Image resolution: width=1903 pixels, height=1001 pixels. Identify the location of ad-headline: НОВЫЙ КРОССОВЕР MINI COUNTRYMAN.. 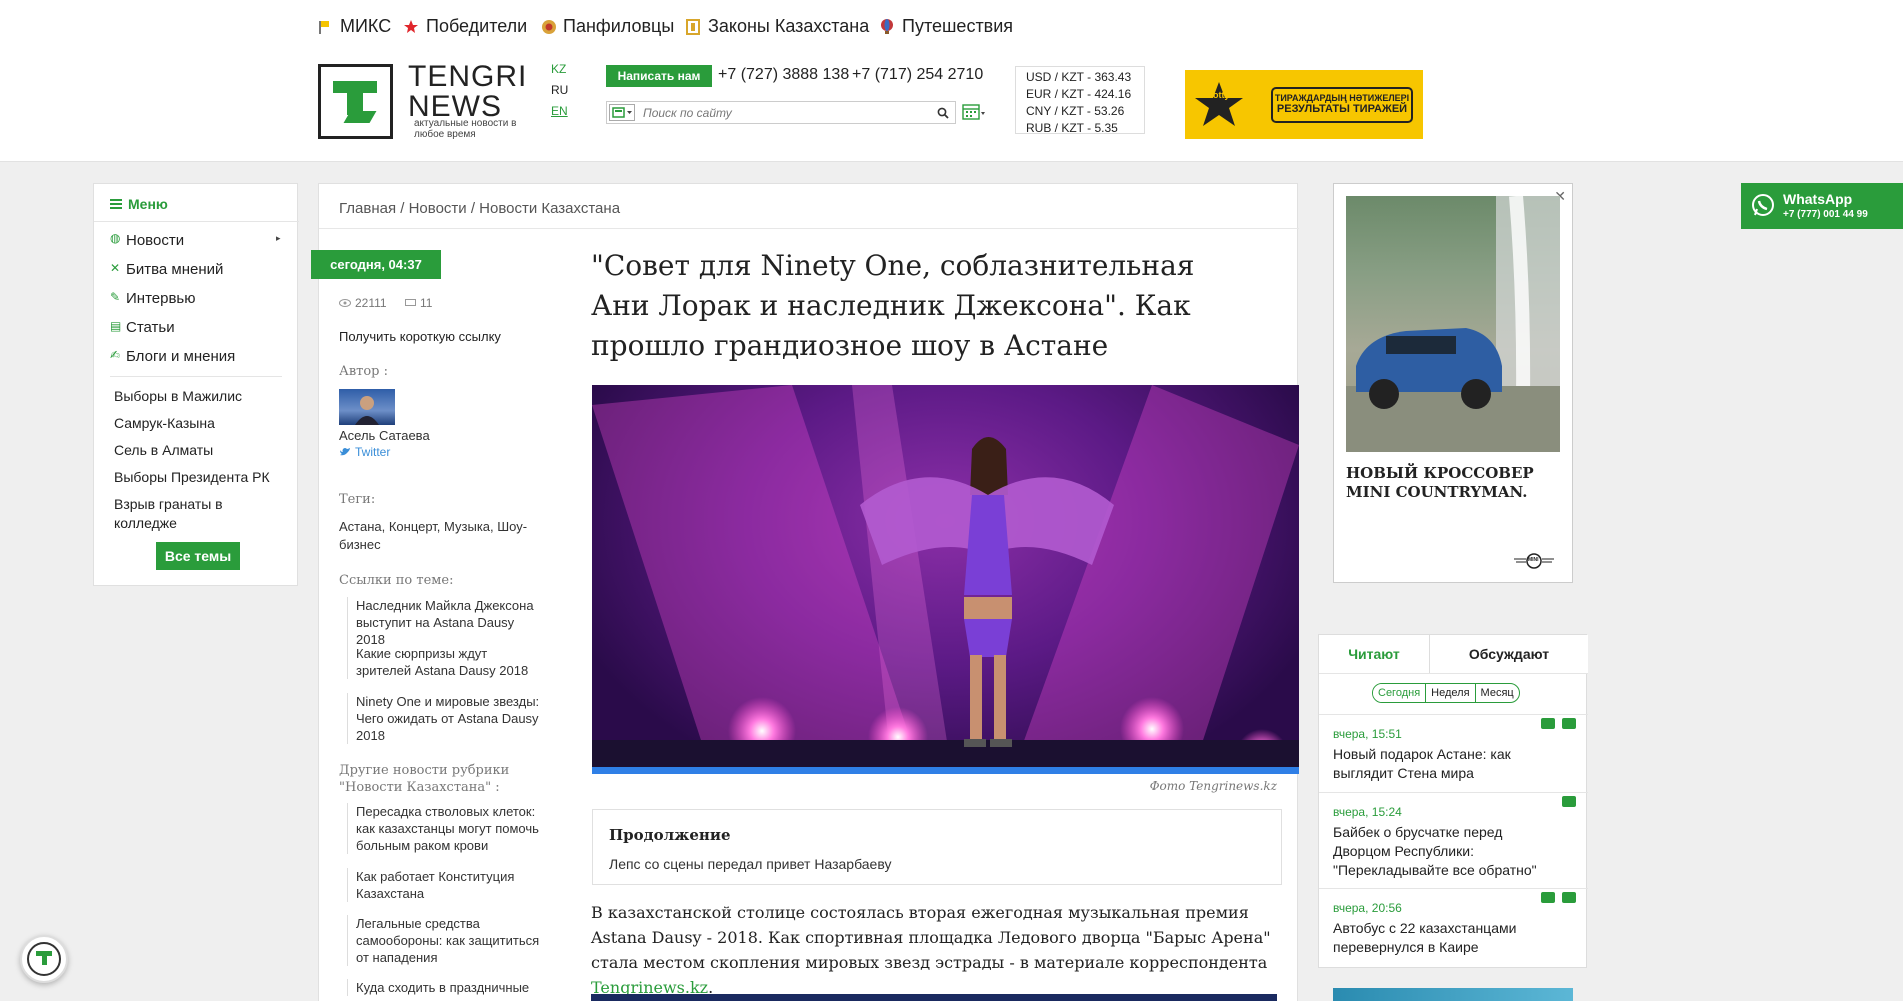
(1440, 482).